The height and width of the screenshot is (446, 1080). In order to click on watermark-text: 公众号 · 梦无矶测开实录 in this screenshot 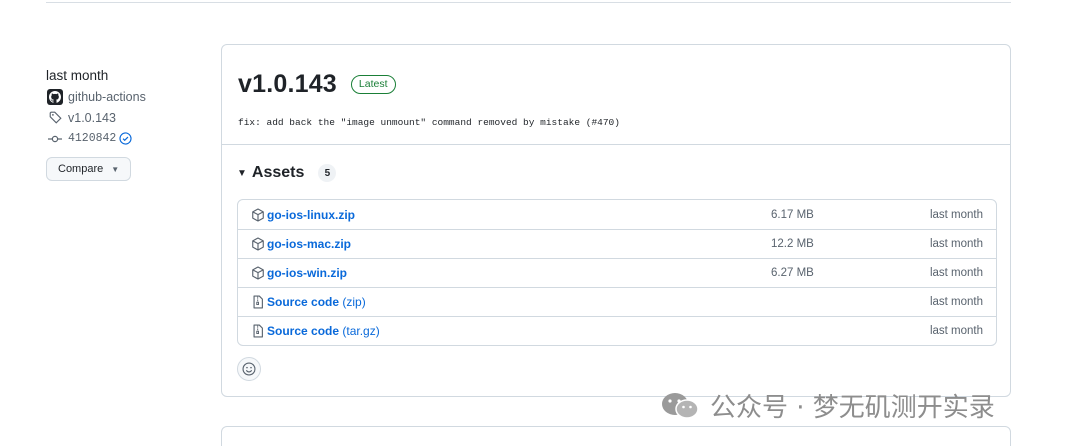, I will do `click(852, 408)`.